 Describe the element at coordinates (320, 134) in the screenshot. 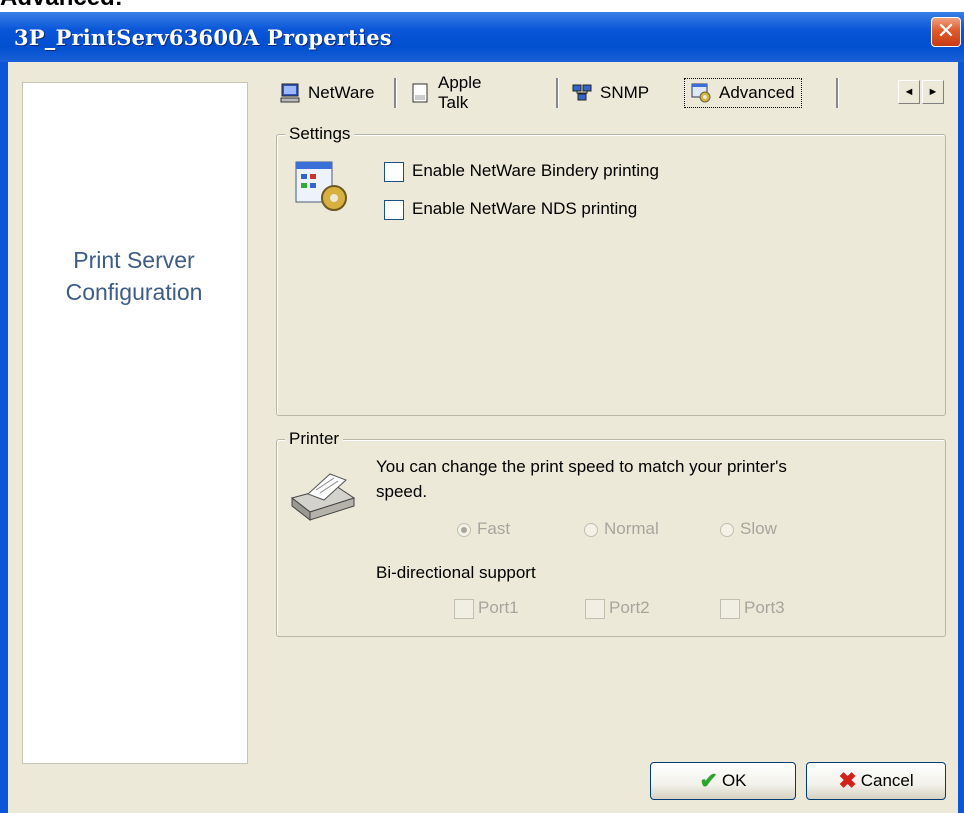

I see `settings-legend: Settings` at that location.